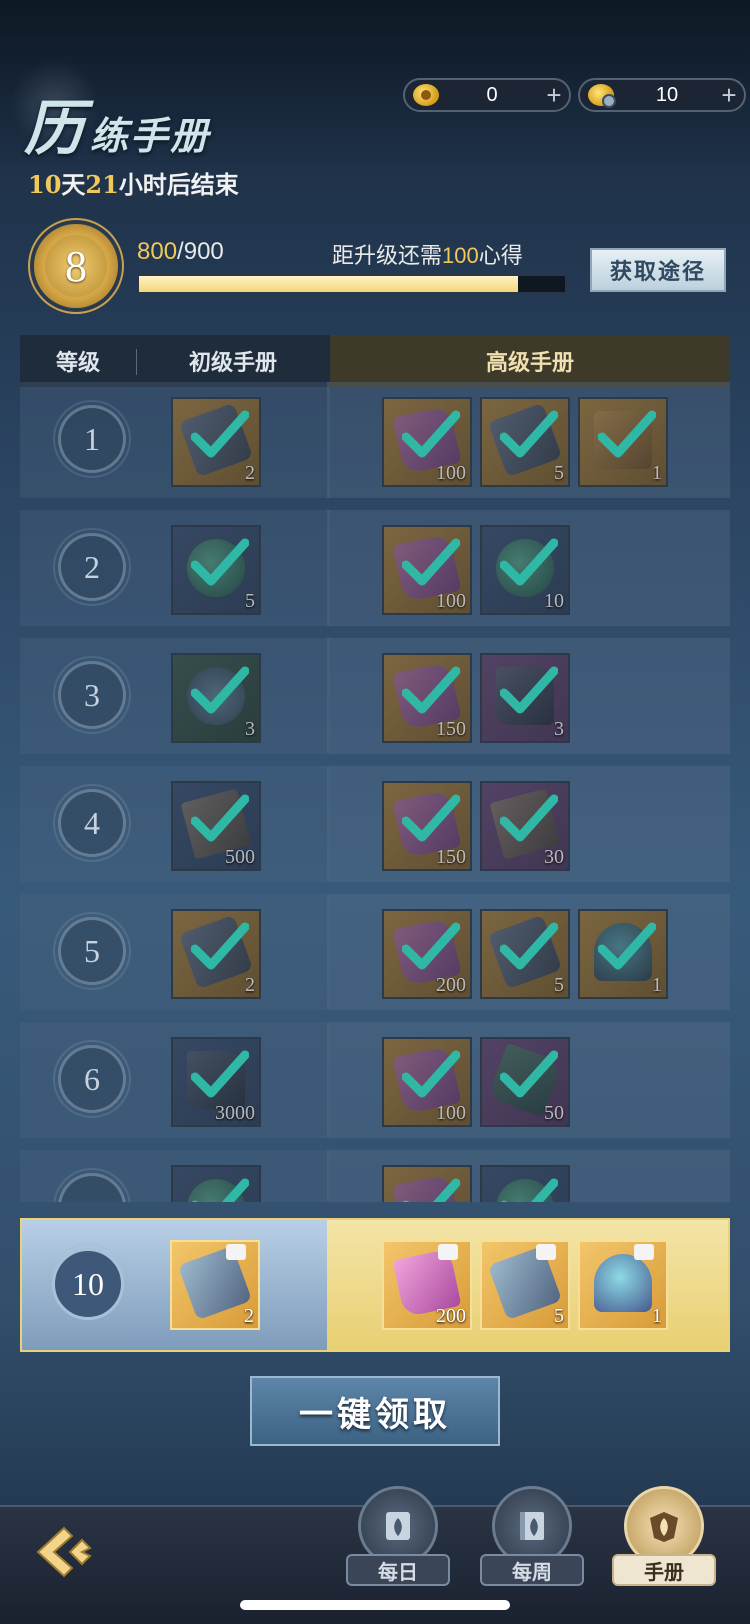  What do you see at coordinates (554, 857) in the screenshot?
I see `item-quantity: 30` at bounding box center [554, 857].